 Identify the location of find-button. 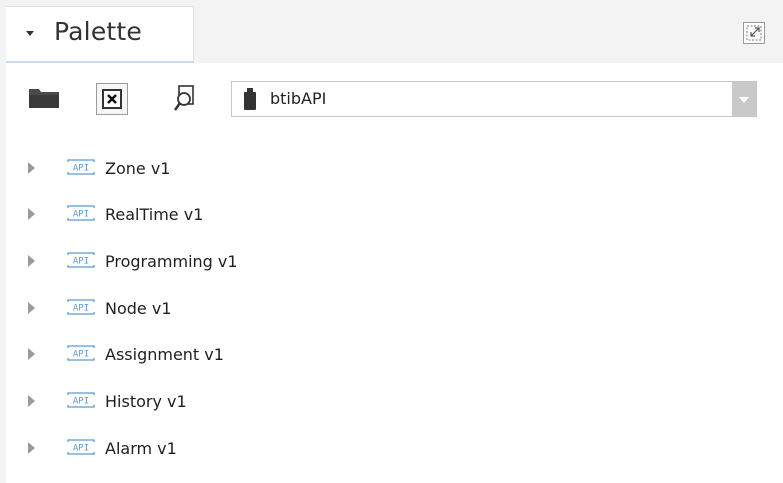
(185, 99).